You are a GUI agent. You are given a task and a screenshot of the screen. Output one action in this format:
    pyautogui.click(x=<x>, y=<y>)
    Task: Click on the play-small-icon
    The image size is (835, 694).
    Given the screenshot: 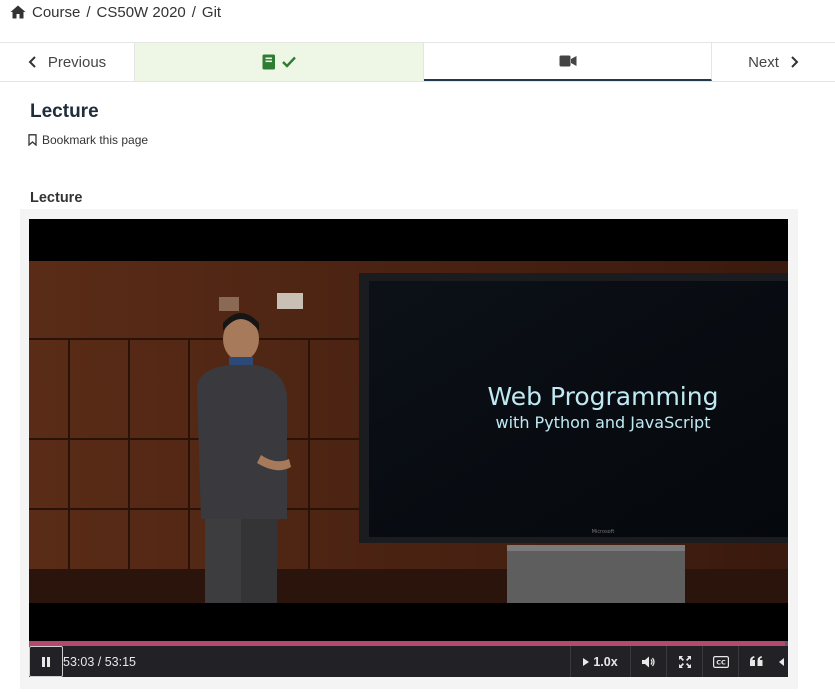 What is the action you would take?
    pyautogui.click(x=586, y=661)
    